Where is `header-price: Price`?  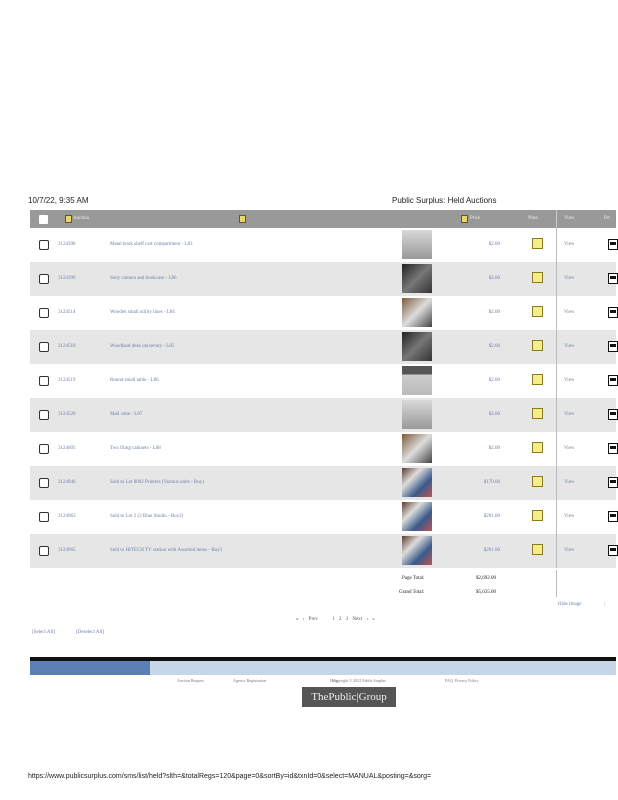 header-price: Price is located at coordinates (475, 218).